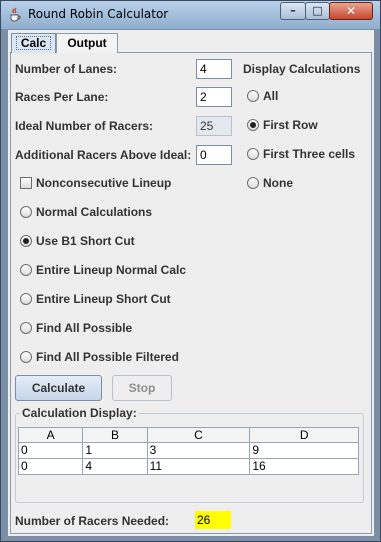  What do you see at coordinates (15, 14) in the screenshot?
I see `java-cup-icon` at bounding box center [15, 14].